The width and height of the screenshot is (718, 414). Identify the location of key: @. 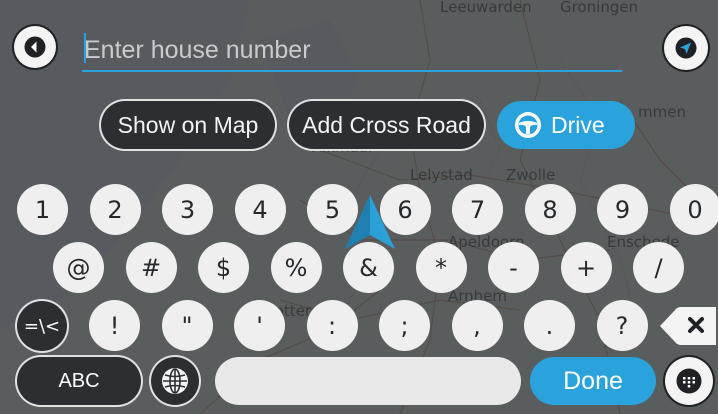
(78, 267).